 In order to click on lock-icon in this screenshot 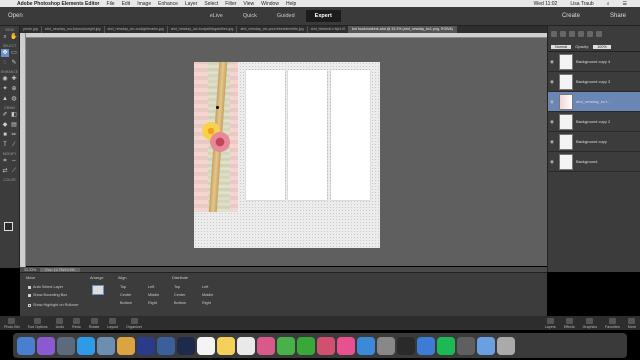, I will do `click(590, 34)`.